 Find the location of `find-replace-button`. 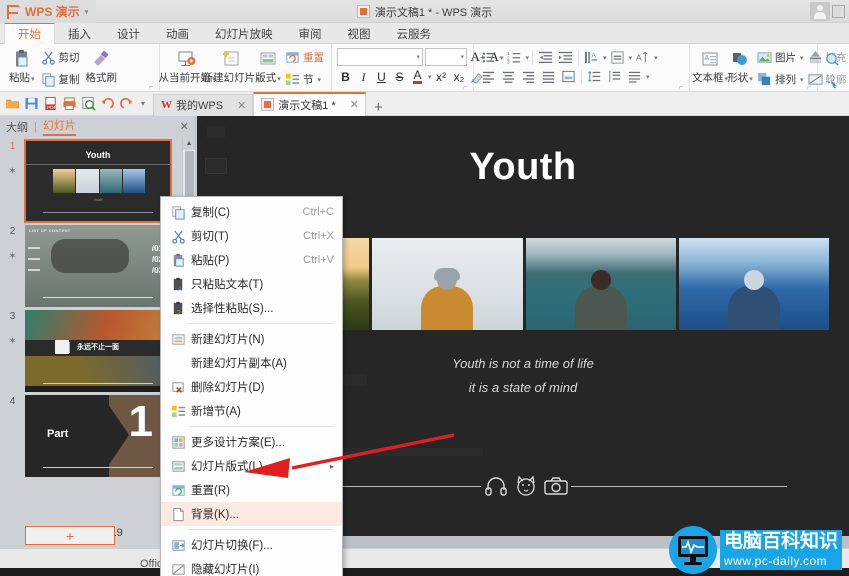

find-replace-button is located at coordinates (832, 59).